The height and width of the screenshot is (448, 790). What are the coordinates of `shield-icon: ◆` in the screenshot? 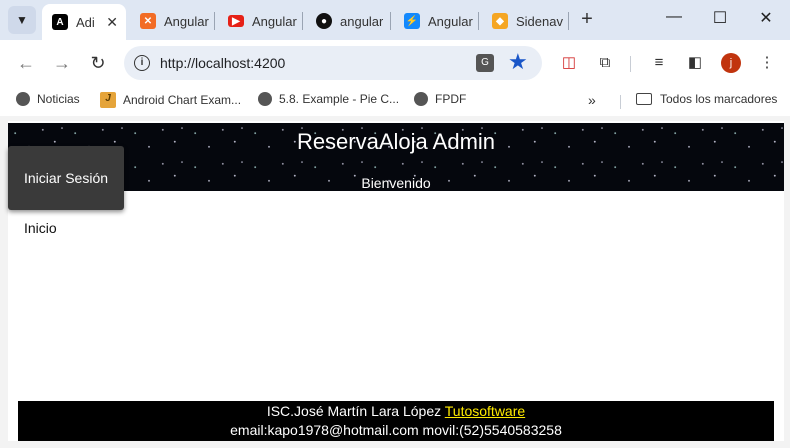 It's located at (500, 21).